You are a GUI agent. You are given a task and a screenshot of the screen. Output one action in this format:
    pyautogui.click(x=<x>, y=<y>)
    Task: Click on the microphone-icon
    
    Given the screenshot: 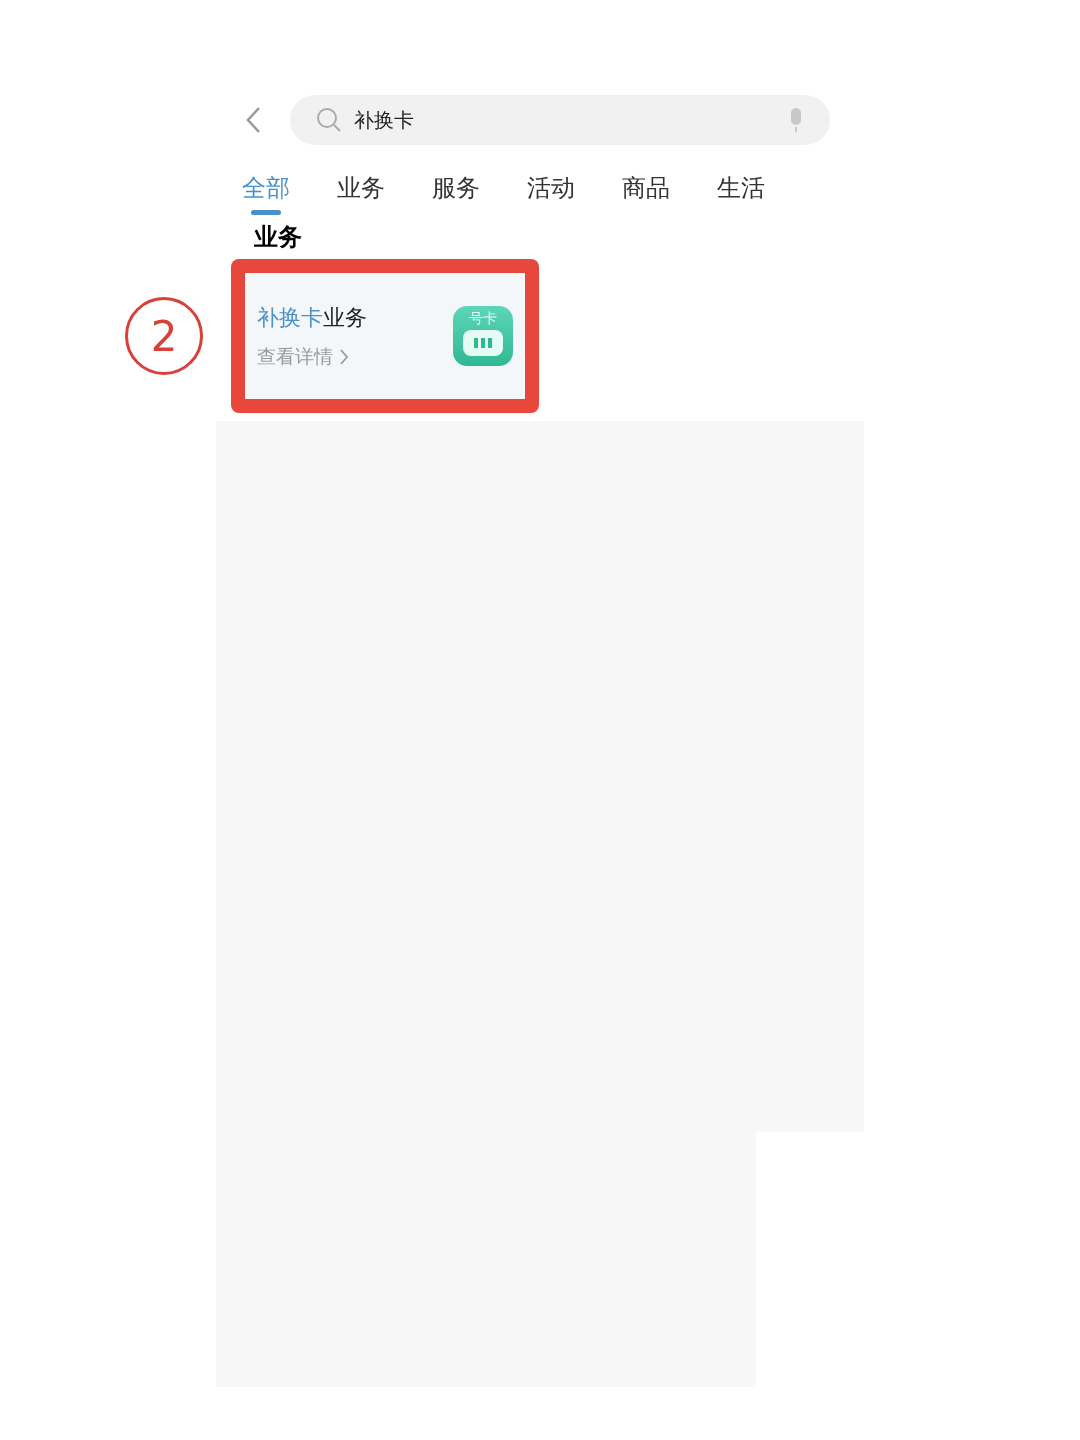 What is the action you would take?
    pyautogui.click(x=796, y=120)
    